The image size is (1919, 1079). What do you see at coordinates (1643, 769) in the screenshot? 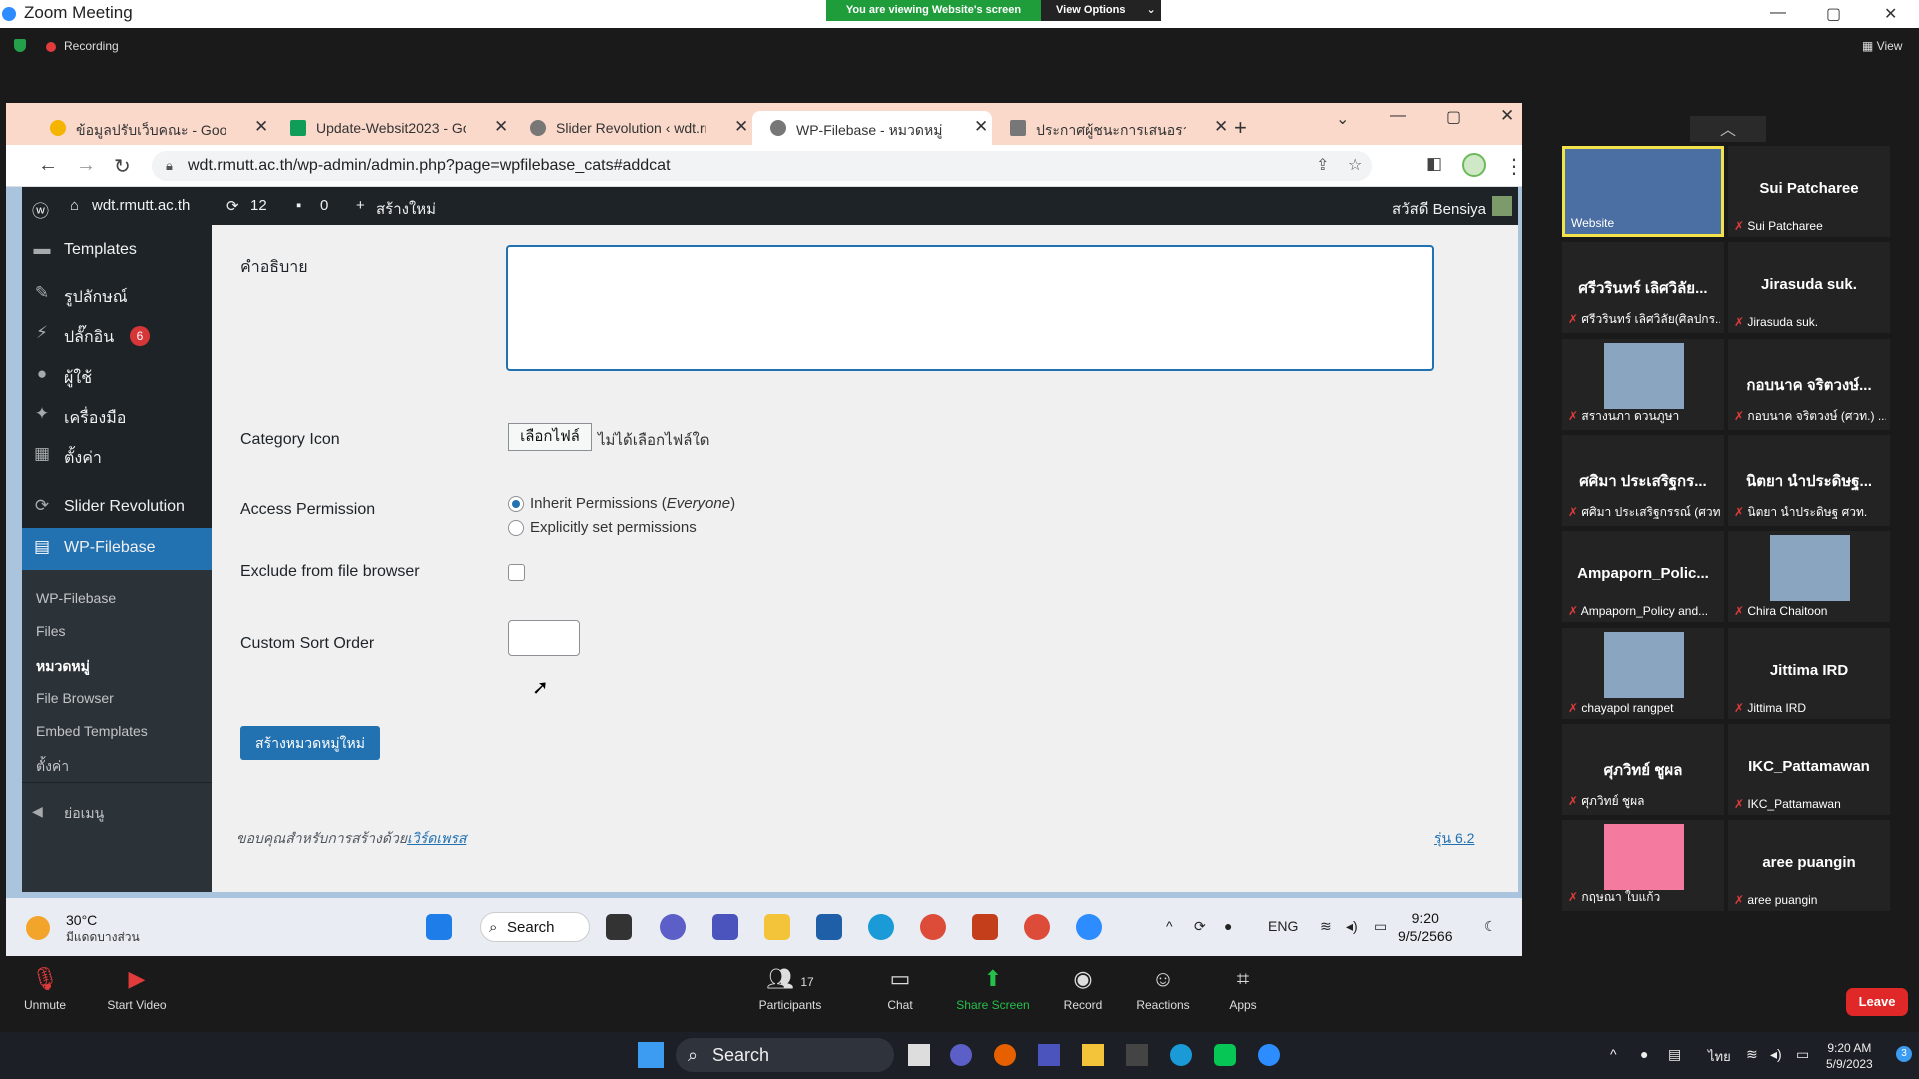
I see `participant-tile: ศุภวิทย์ ชูผล ✗ ศุภวิทย์ ชูผล` at bounding box center [1643, 769].